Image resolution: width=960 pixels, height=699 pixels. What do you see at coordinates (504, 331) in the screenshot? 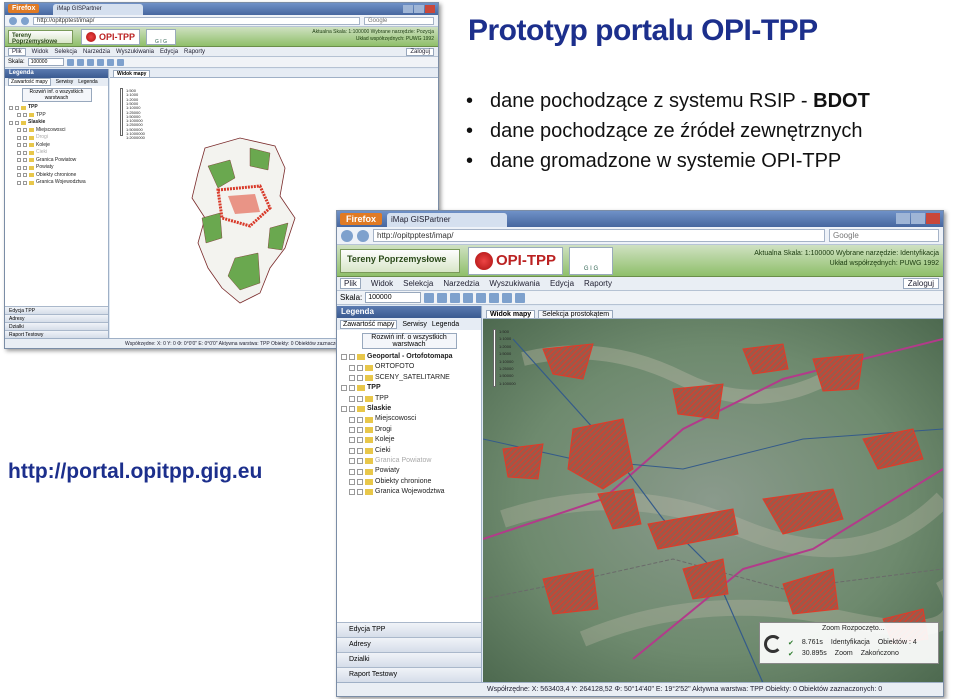
I see `zoom-level-label: 1:500` at bounding box center [504, 331].